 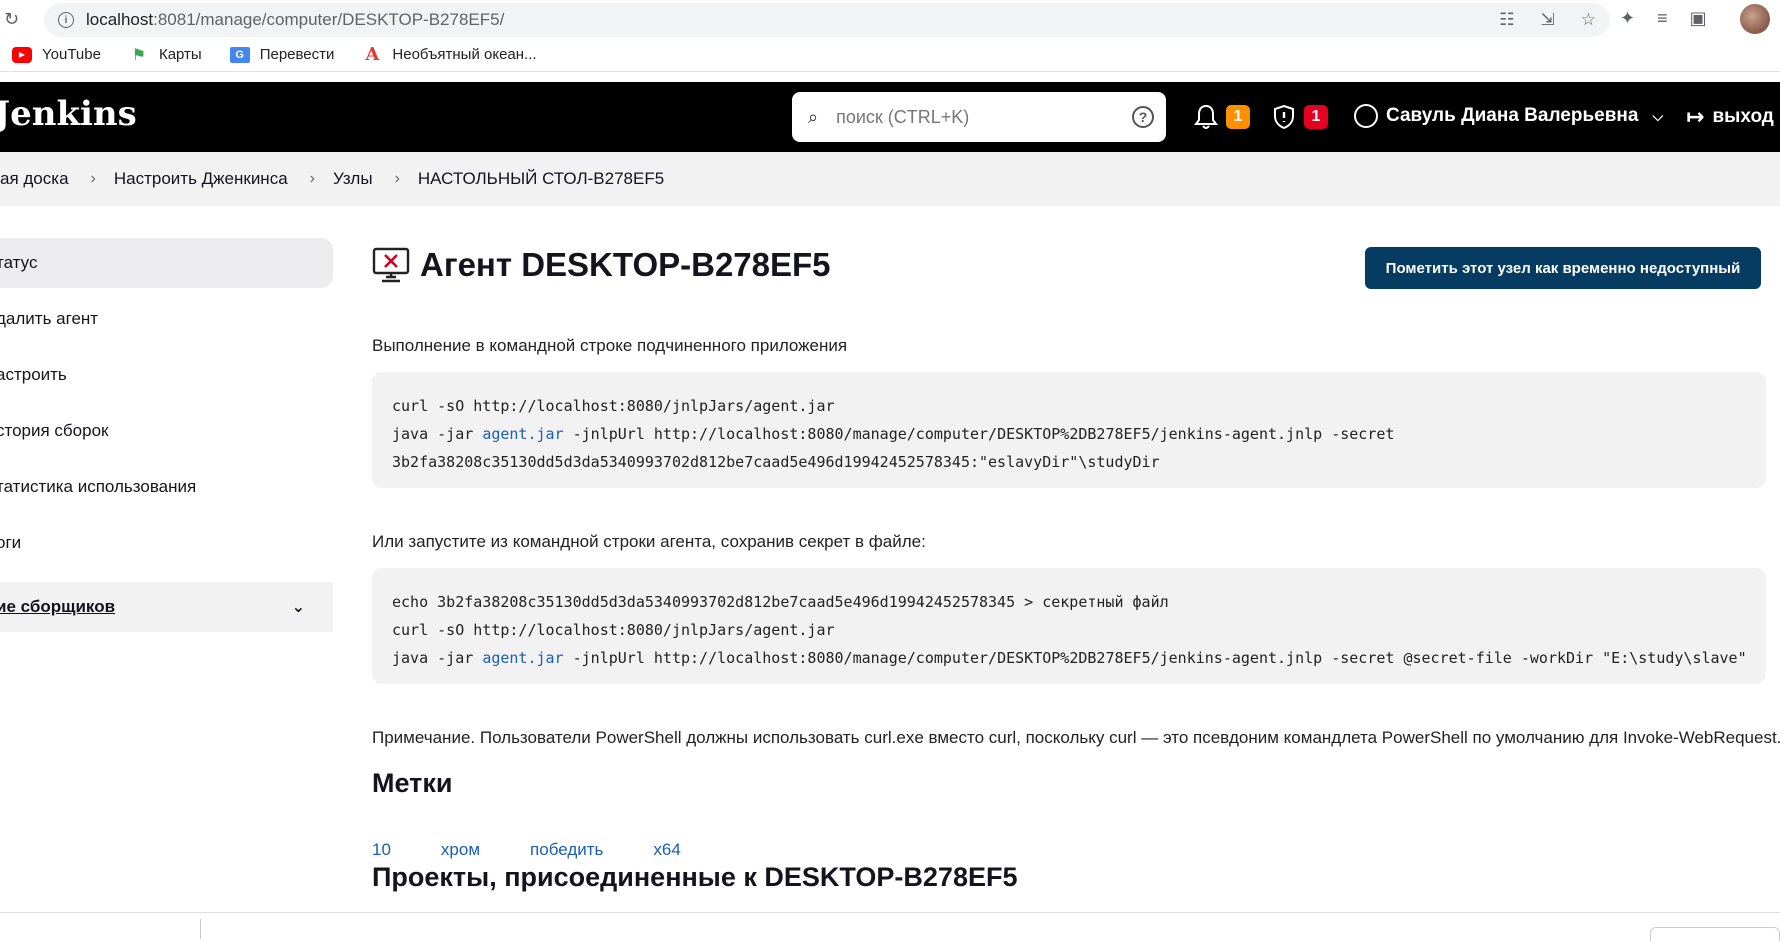 I want to click on bookmark-label: YouTube, so click(x=71, y=54).